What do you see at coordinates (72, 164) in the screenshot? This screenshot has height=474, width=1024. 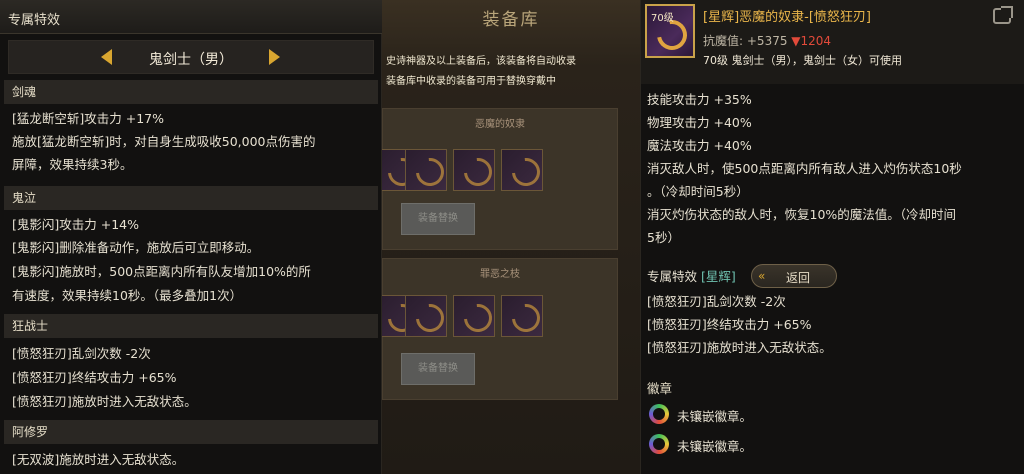 I see `effect-line: 屏障，效果持续3秒。` at bounding box center [72, 164].